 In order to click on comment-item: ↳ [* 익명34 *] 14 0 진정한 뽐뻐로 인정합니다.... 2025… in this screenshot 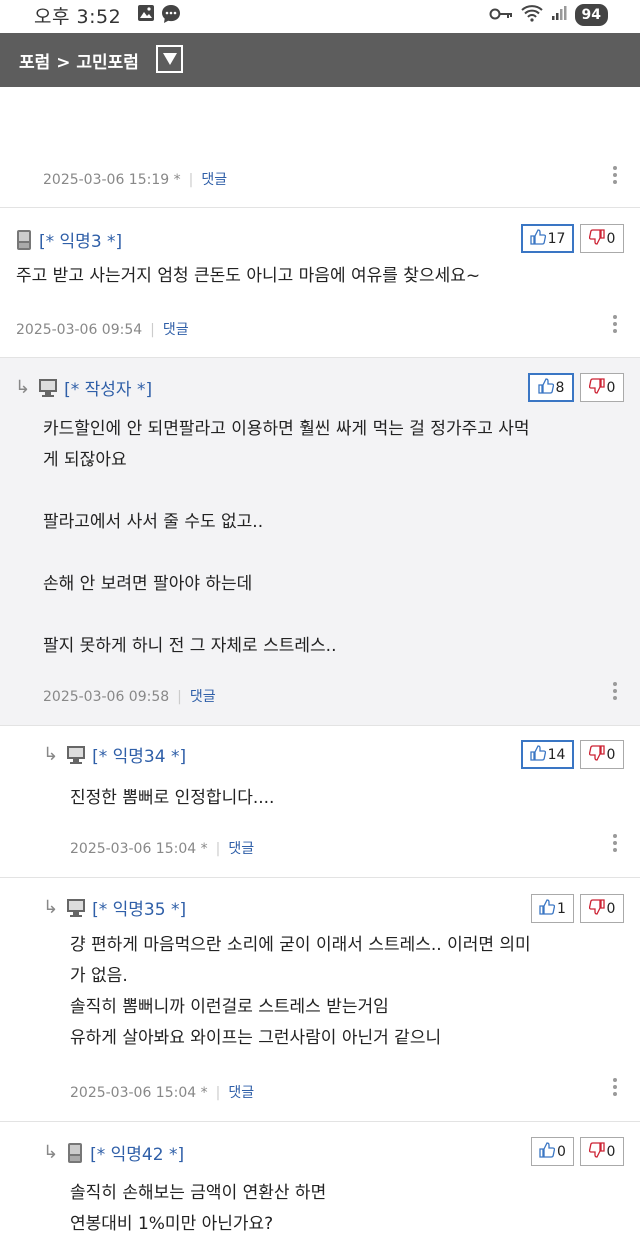, I will do `click(320, 802)`.